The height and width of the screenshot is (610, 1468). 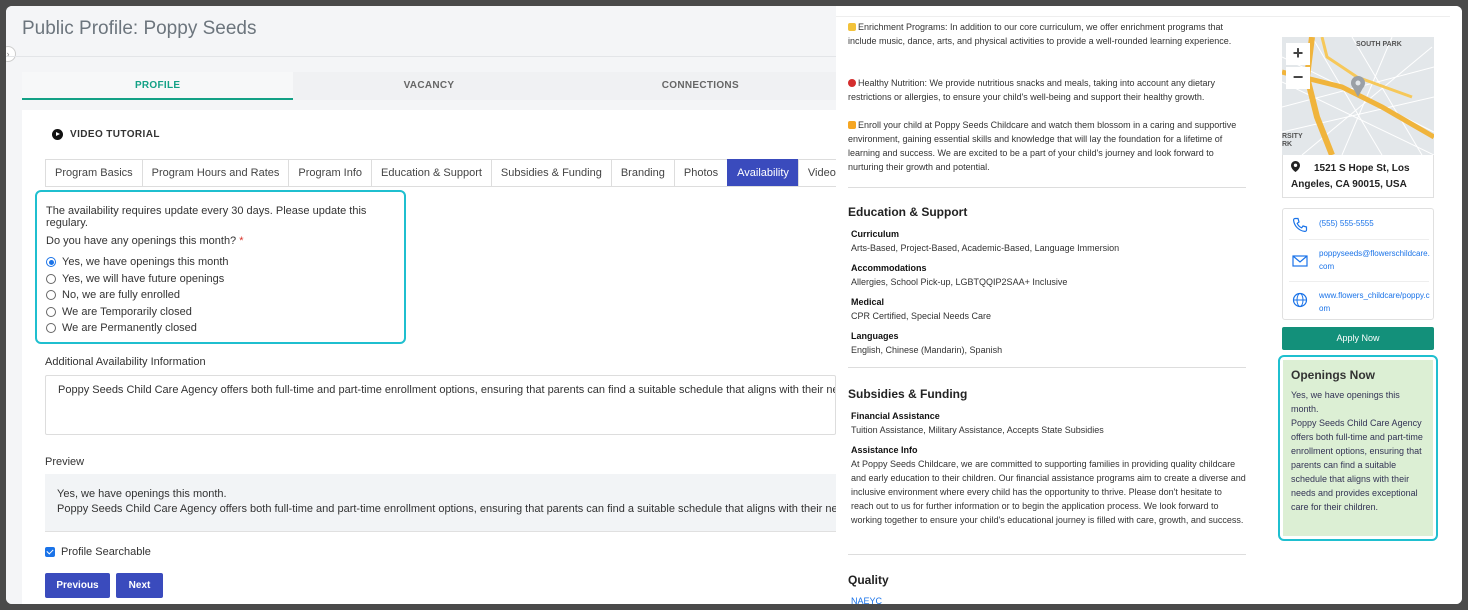 I want to click on financial-label: Financial Assistance, so click(x=895, y=416).